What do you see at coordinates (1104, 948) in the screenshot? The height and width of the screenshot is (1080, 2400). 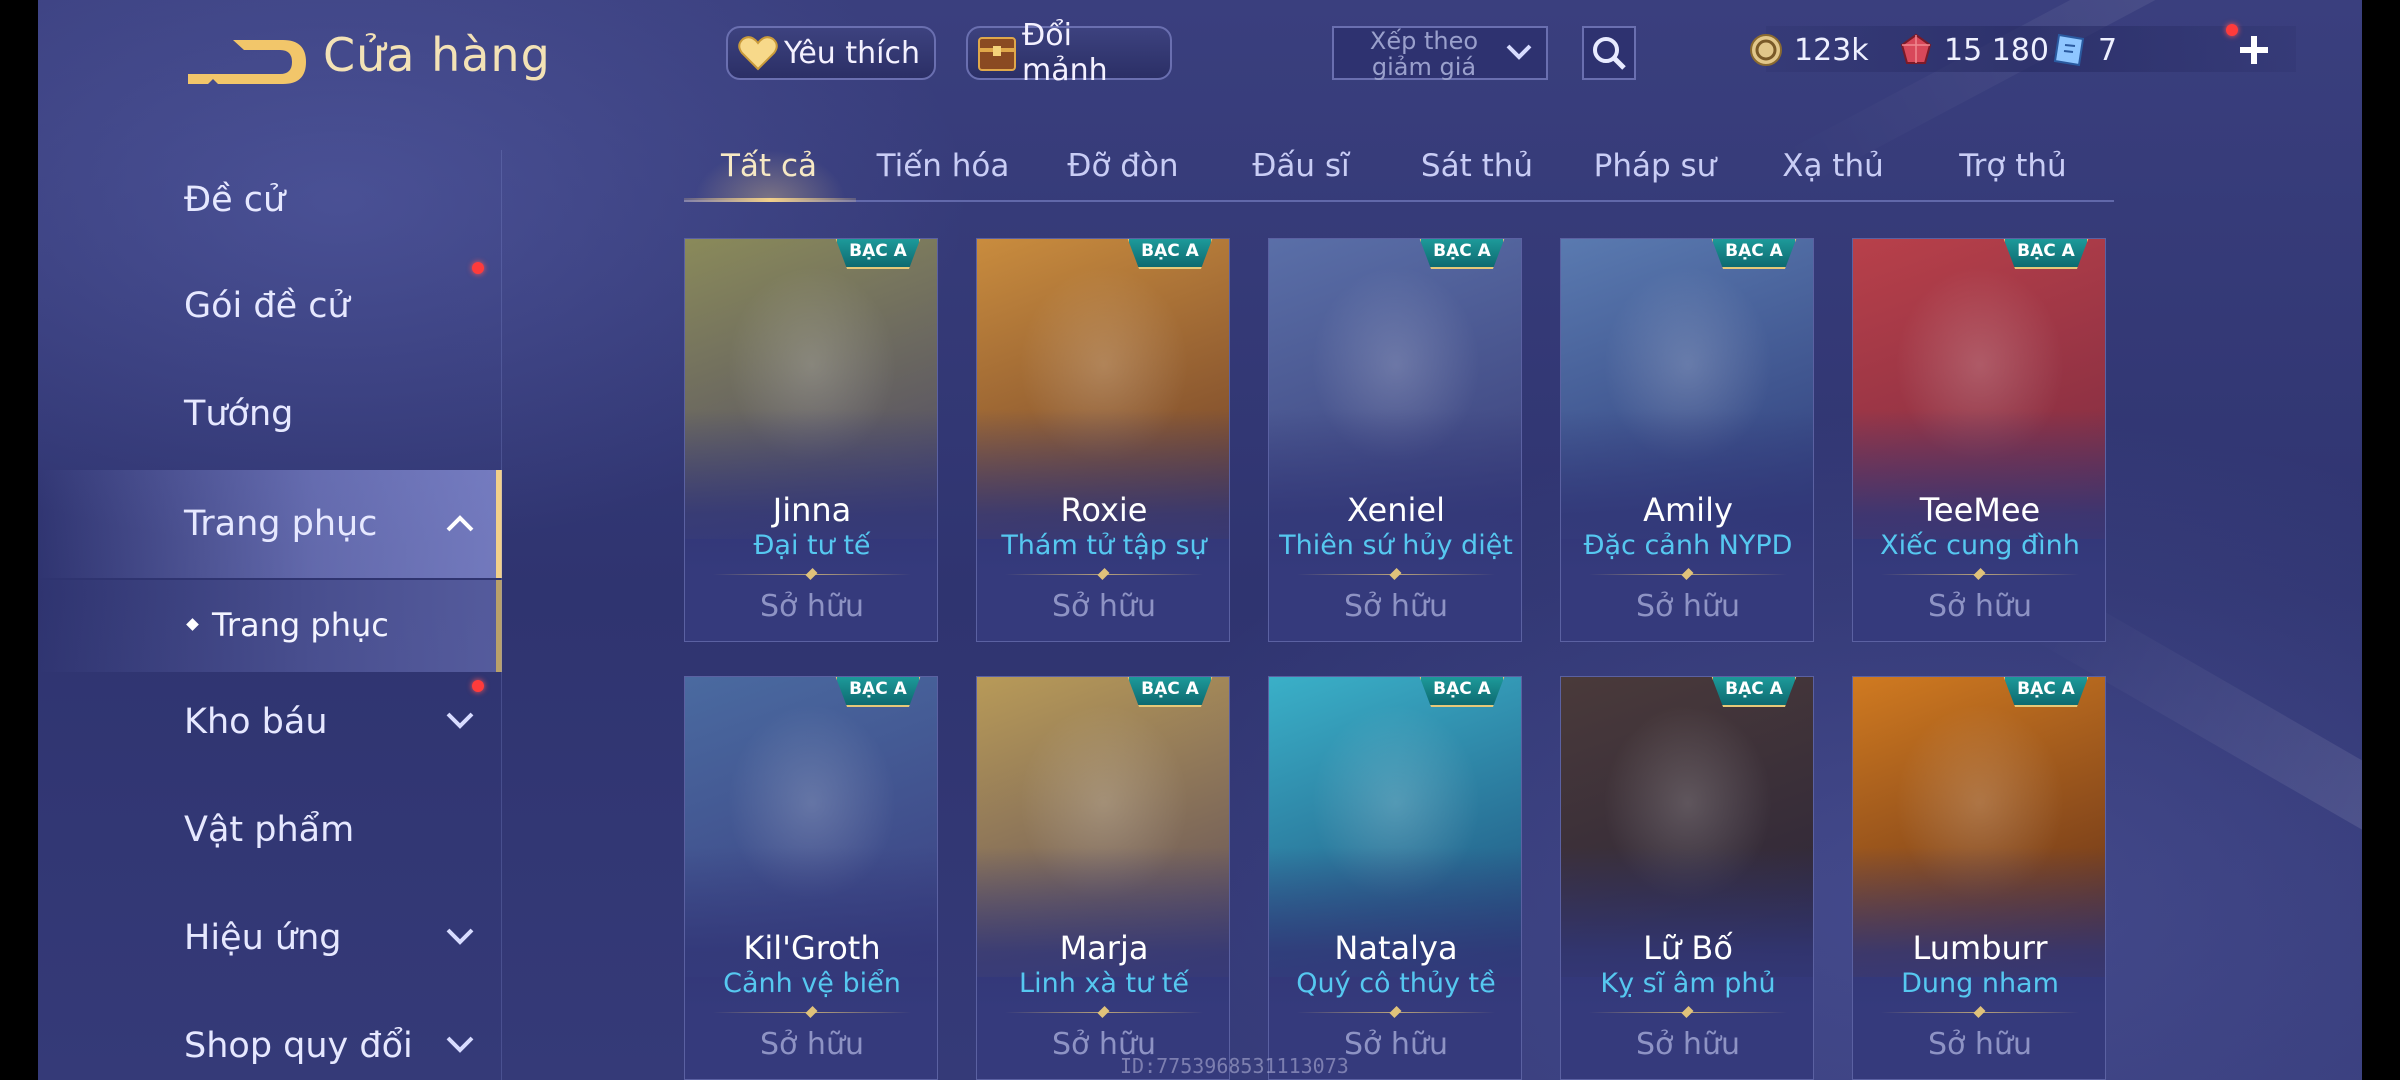 I see `hero-name: Marja` at bounding box center [1104, 948].